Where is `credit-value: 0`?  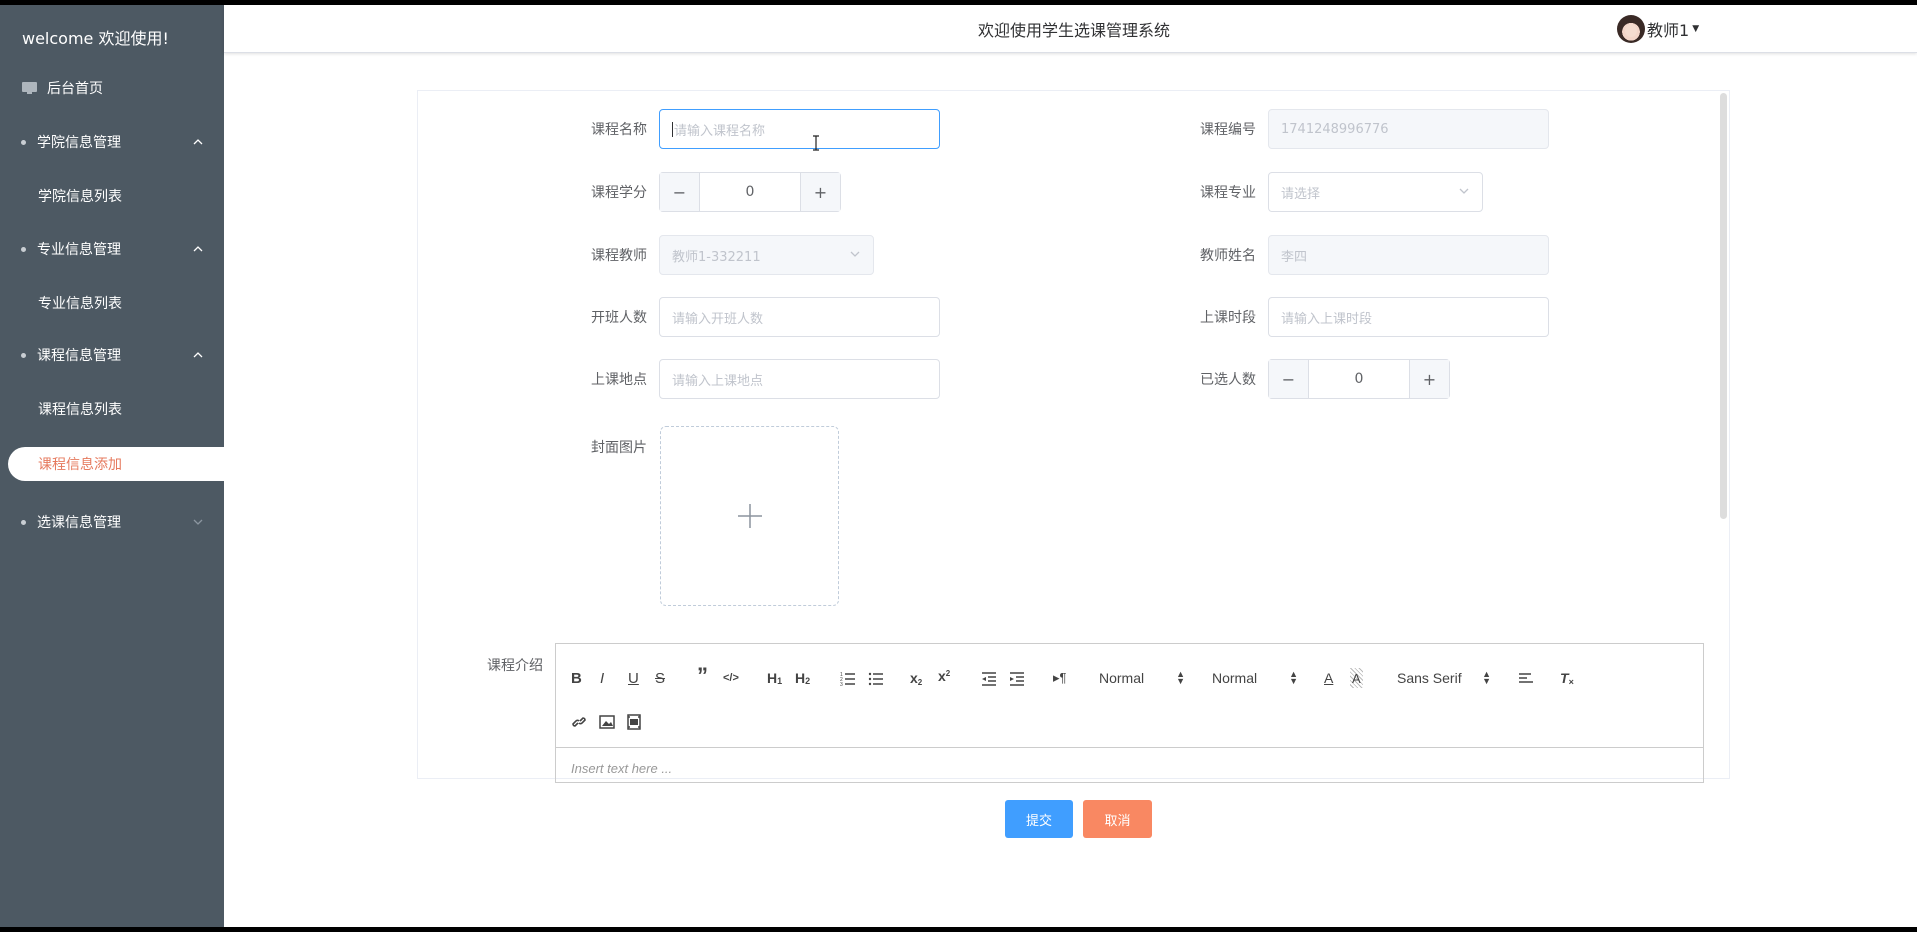
credit-value: 0 is located at coordinates (750, 192).